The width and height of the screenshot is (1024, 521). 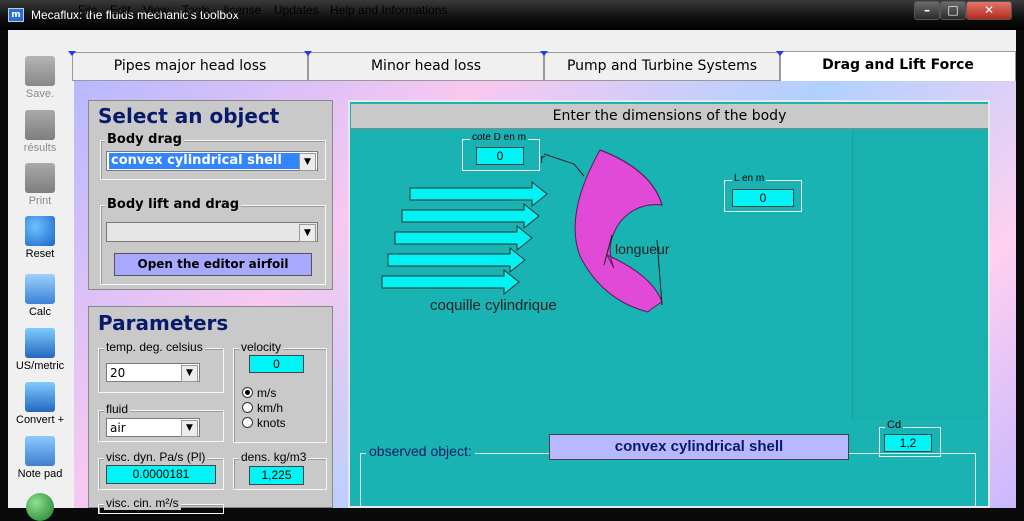 What do you see at coordinates (40, 178) in the screenshot?
I see `printer-icon` at bounding box center [40, 178].